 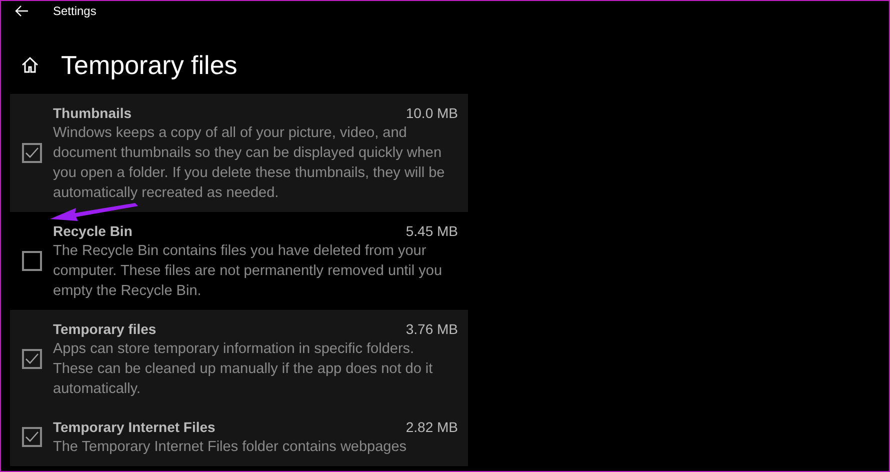 What do you see at coordinates (74, 11) in the screenshot?
I see `window-title: Settings` at bounding box center [74, 11].